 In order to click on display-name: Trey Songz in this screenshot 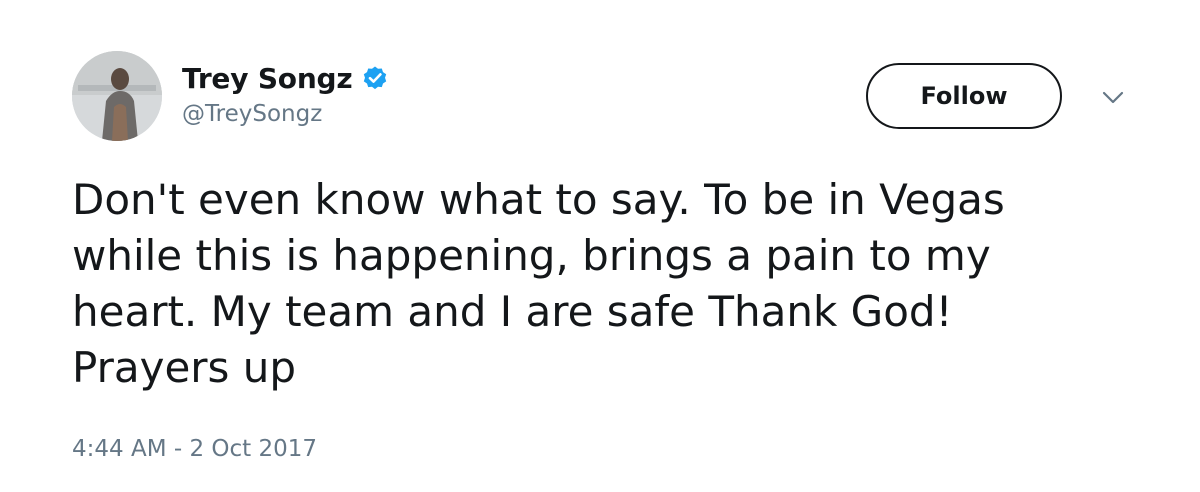, I will do `click(267, 78)`.